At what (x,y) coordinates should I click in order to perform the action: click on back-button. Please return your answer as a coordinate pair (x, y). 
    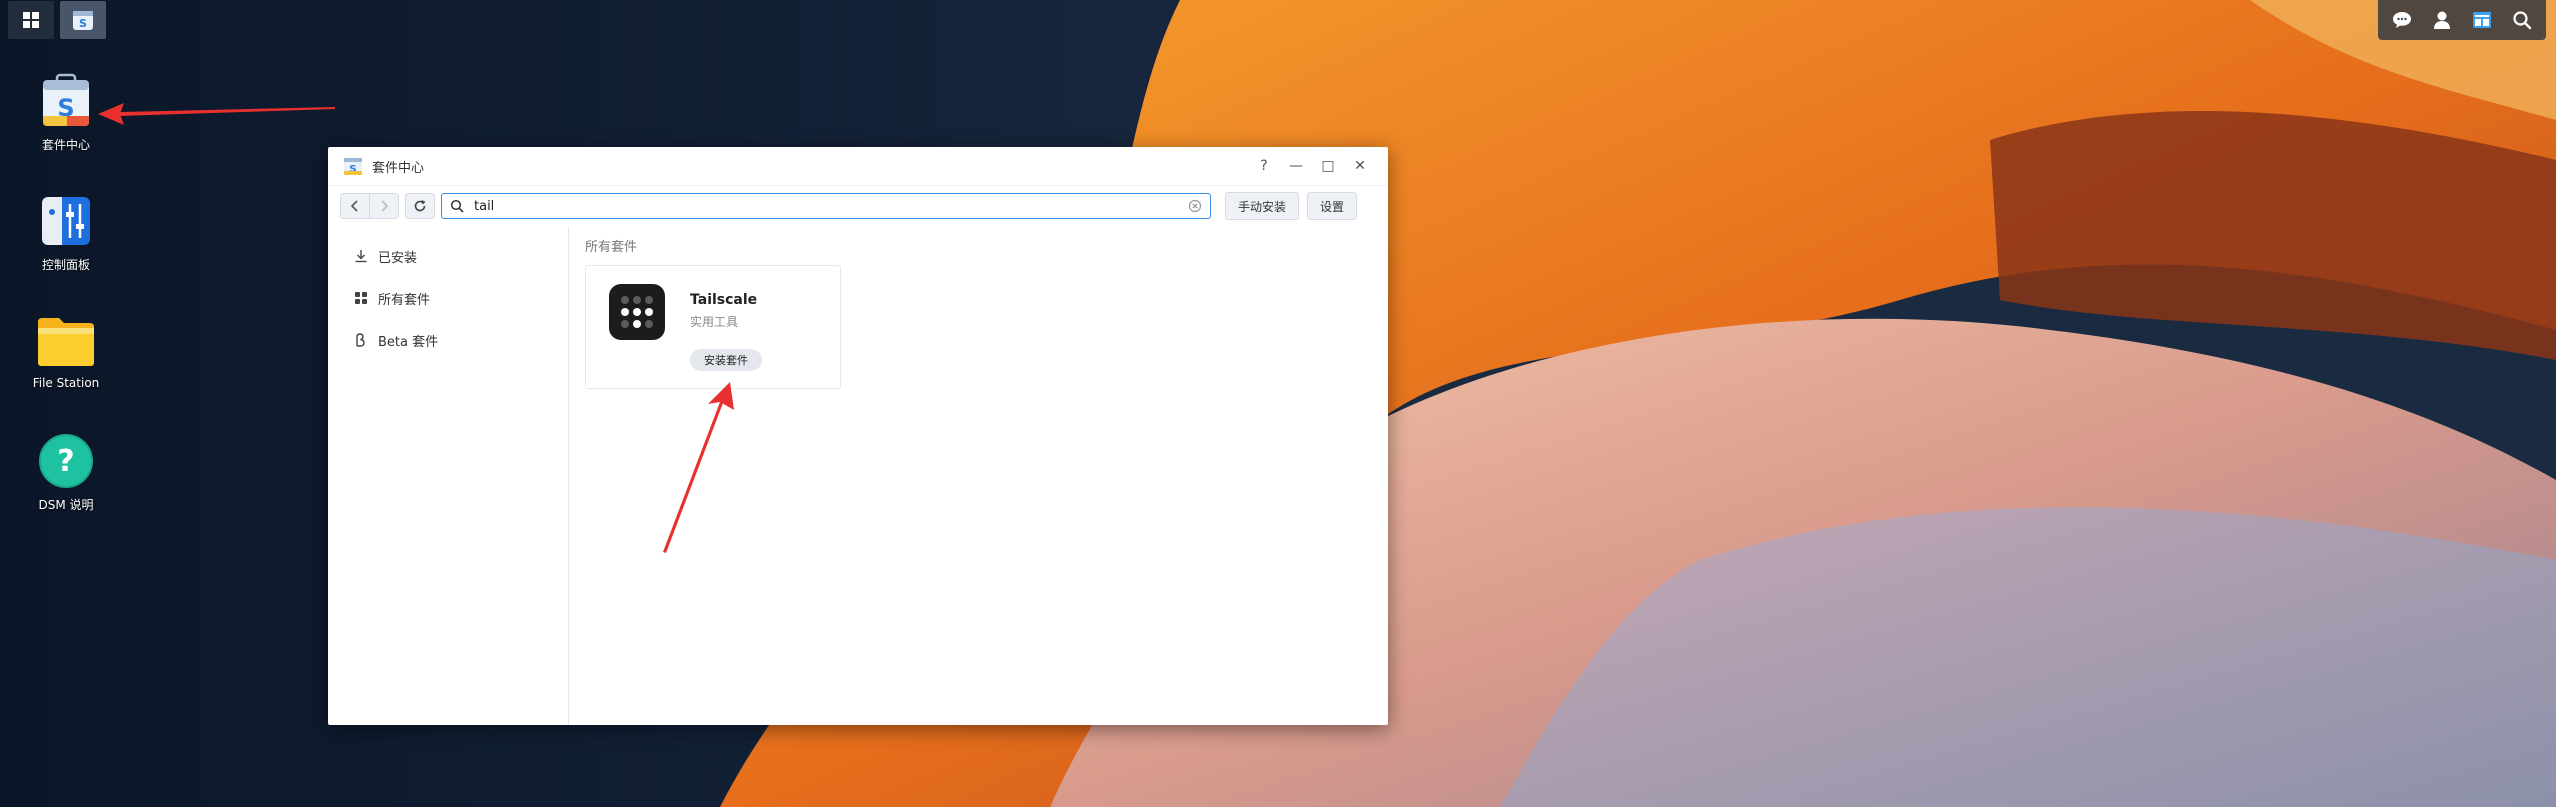
    Looking at the image, I should click on (355, 206).